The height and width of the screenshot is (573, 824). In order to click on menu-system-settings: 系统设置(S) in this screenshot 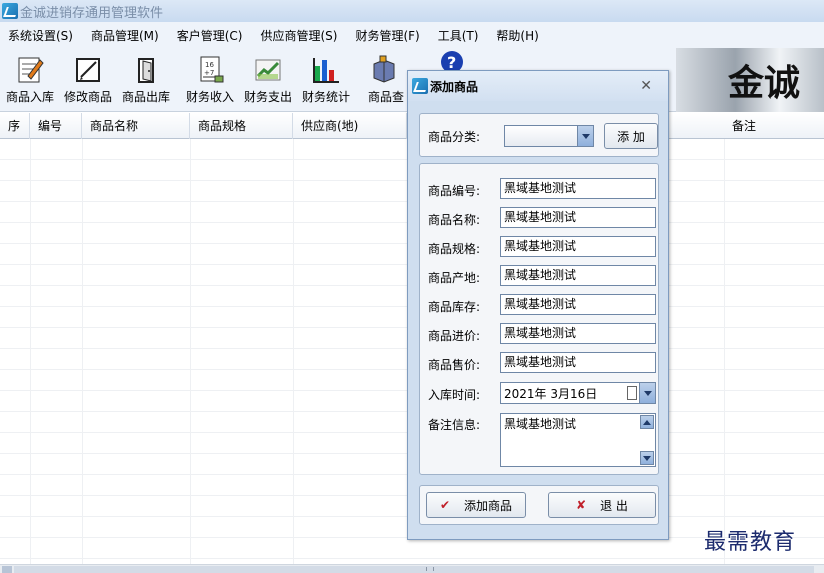, I will do `click(41, 35)`.